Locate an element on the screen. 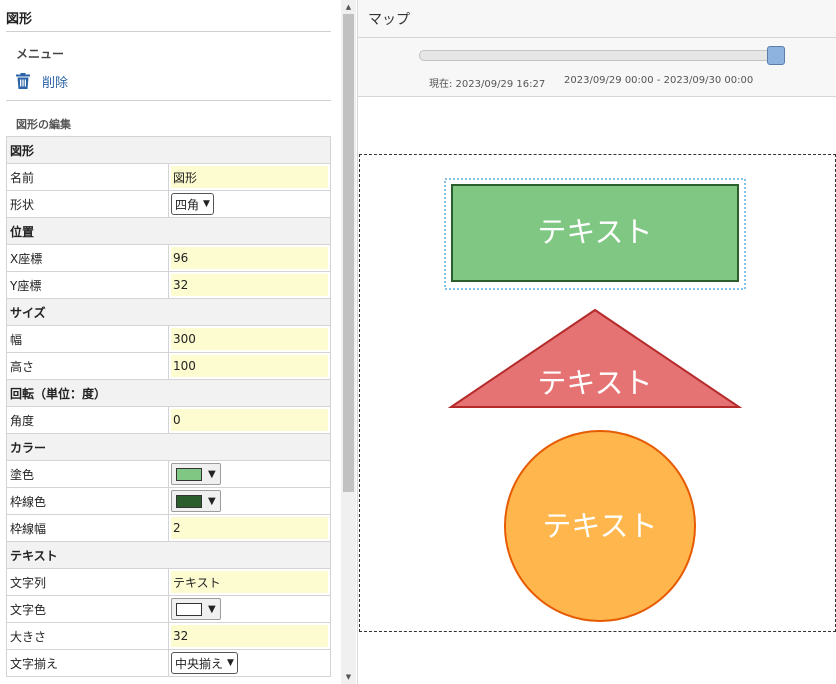  fill-color-picker: ▼ is located at coordinates (196, 474).